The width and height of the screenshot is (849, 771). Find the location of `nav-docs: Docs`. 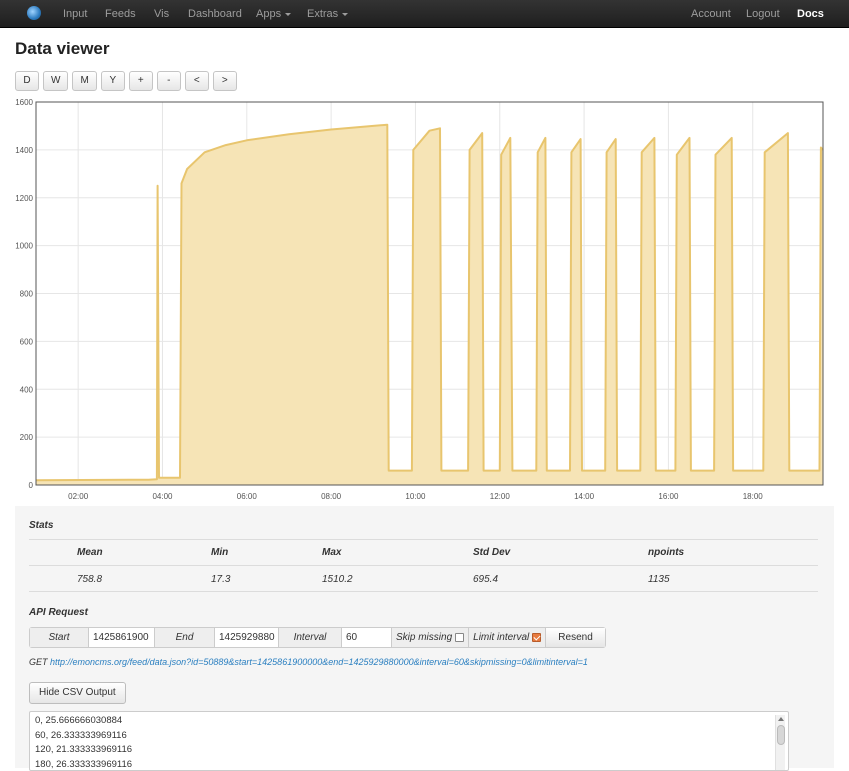

nav-docs: Docs is located at coordinates (810, 14).